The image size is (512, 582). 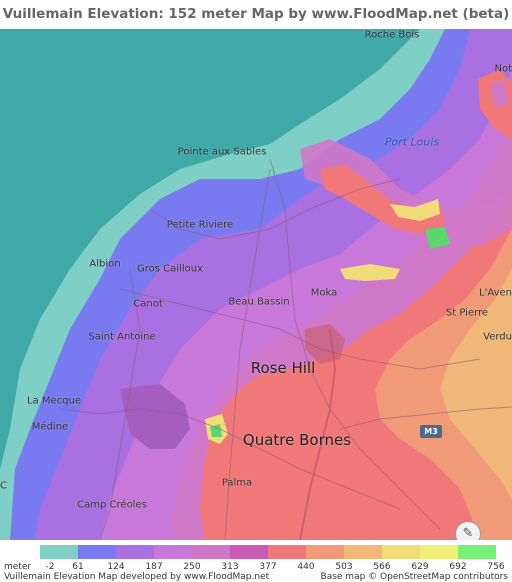 I want to click on place-saint-antoine: Saint Antoine, so click(x=122, y=337).